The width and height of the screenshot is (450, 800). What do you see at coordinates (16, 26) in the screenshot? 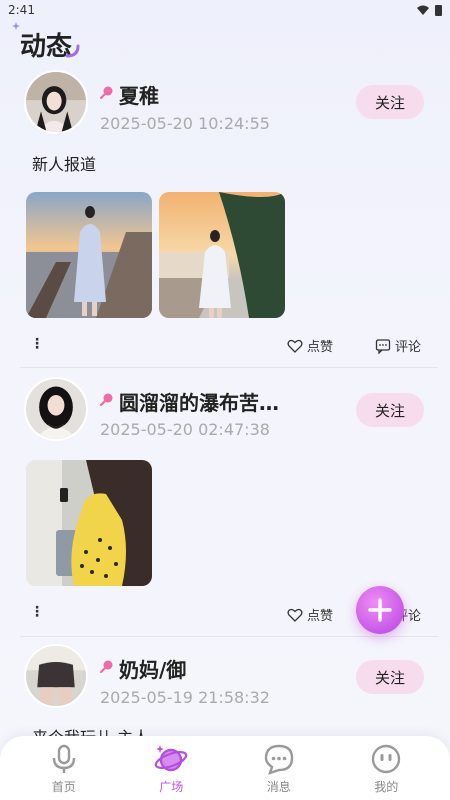
I see `sparkle-icon` at bounding box center [16, 26].